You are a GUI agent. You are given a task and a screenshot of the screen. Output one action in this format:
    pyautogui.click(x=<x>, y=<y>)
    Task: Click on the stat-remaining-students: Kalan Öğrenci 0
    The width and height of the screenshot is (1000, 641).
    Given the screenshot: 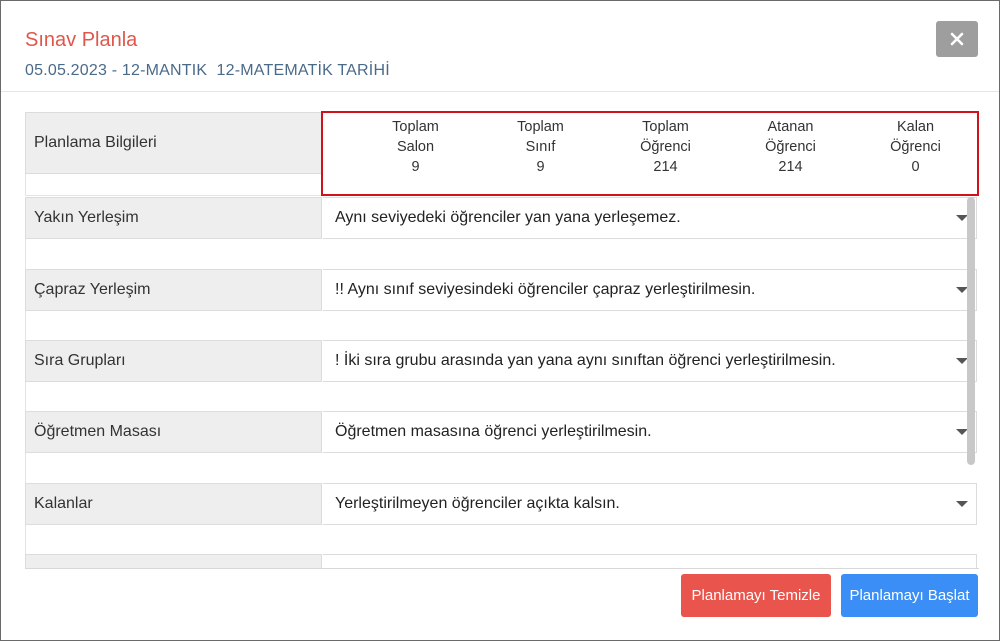 What is the action you would take?
    pyautogui.click(x=915, y=147)
    